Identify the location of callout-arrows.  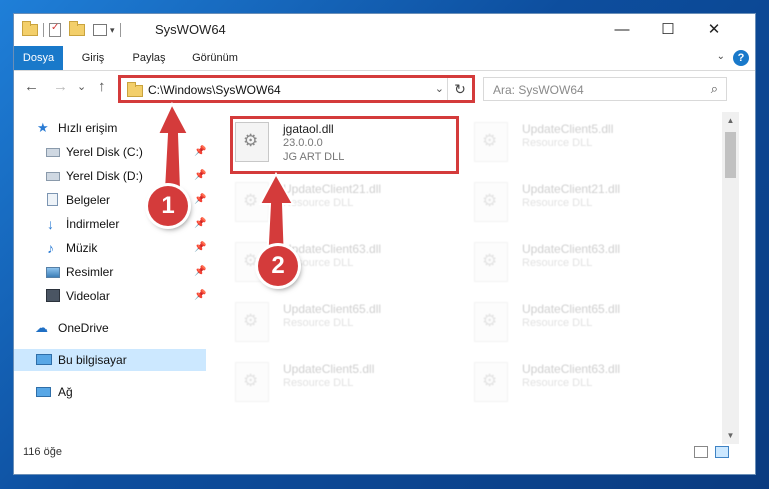
(225, 182).